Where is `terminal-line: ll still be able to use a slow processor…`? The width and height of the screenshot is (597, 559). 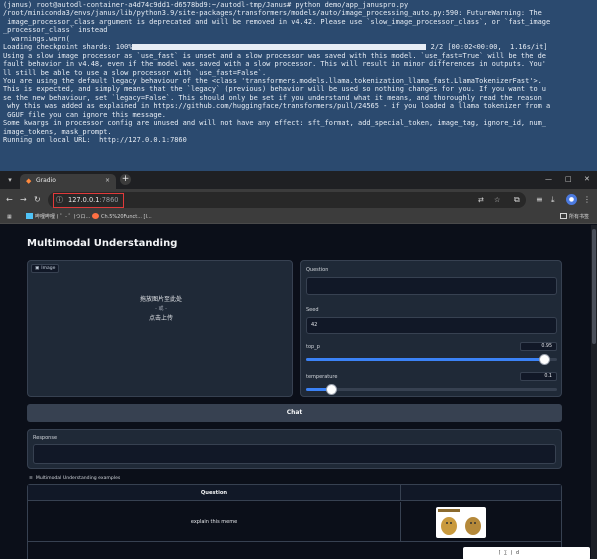
terminal-line: ll still be able to use a slow processor… is located at coordinates (135, 72).